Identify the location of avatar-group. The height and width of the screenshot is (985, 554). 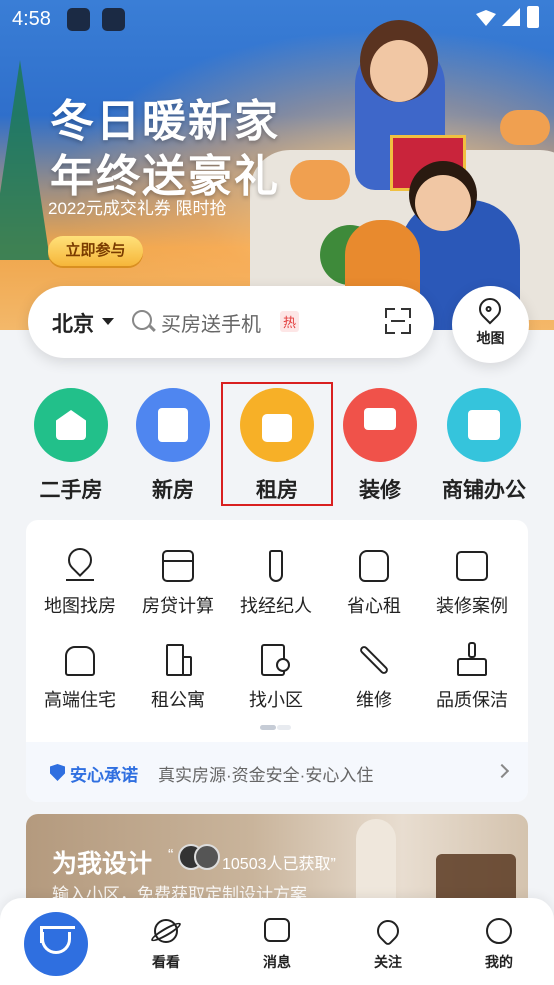
(199, 857).